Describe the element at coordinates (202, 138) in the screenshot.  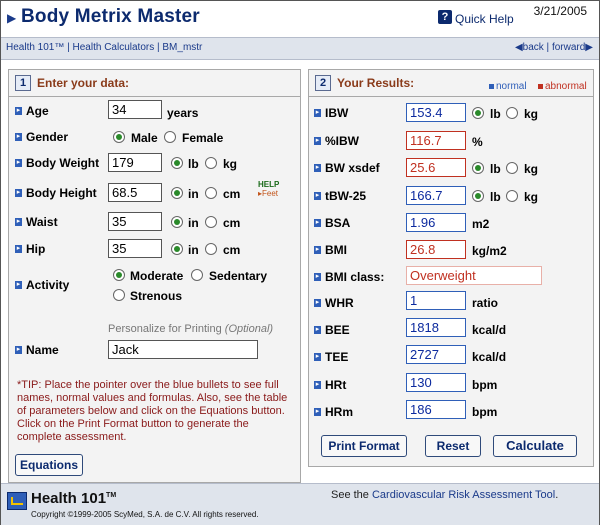
I see `gender-female-label: Female` at that location.